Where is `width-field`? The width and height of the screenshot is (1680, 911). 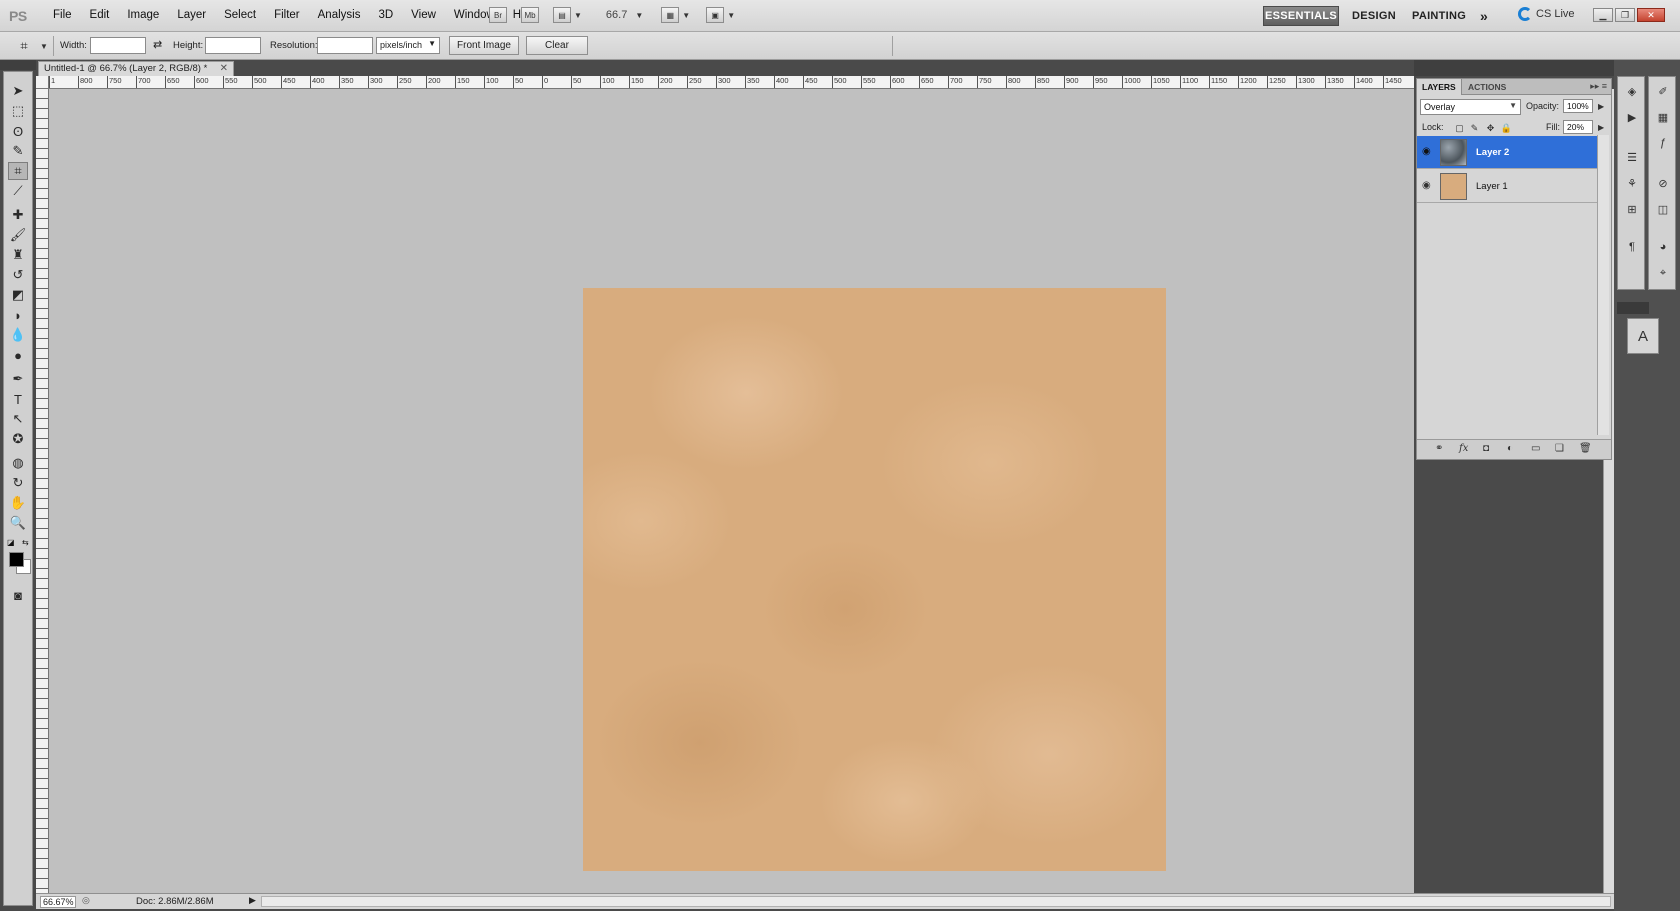 width-field is located at coordinates (118, 45).